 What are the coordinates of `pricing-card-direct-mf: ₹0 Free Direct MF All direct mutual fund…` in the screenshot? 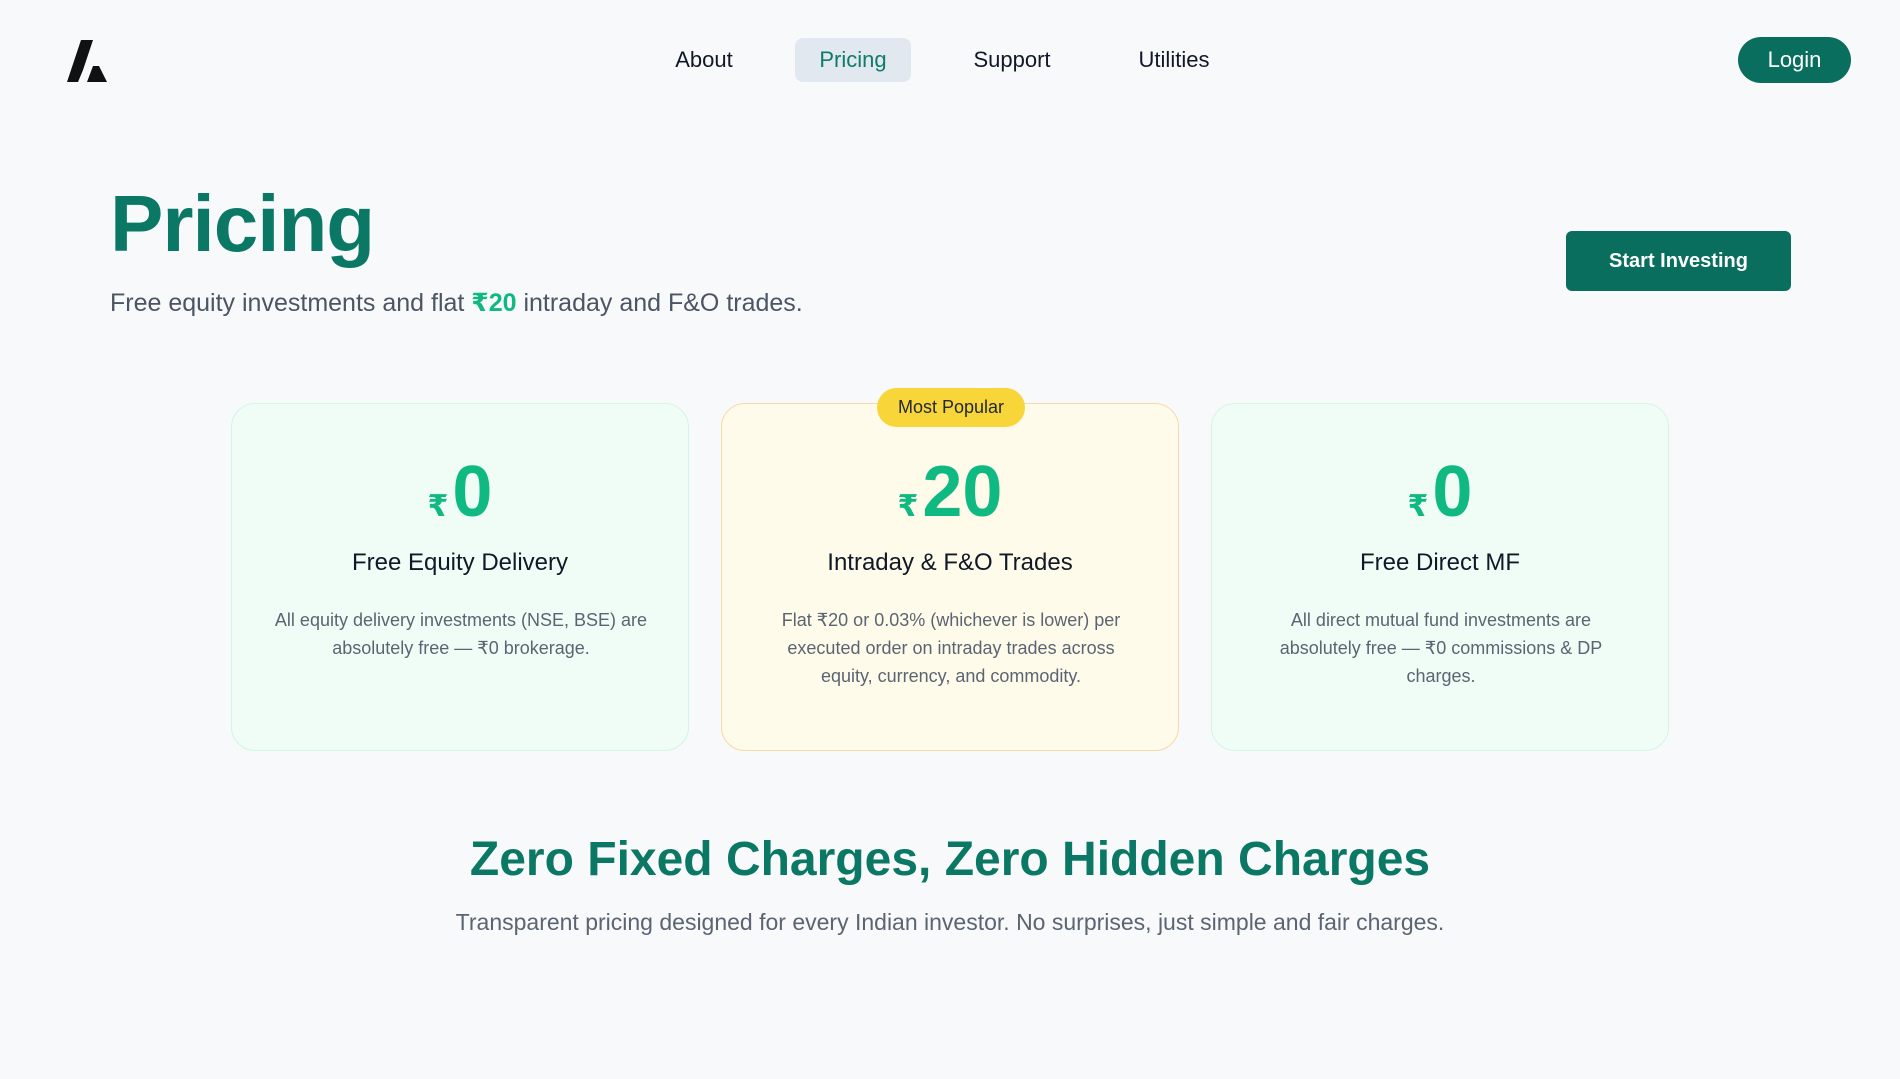 It's located at (1440, 577).